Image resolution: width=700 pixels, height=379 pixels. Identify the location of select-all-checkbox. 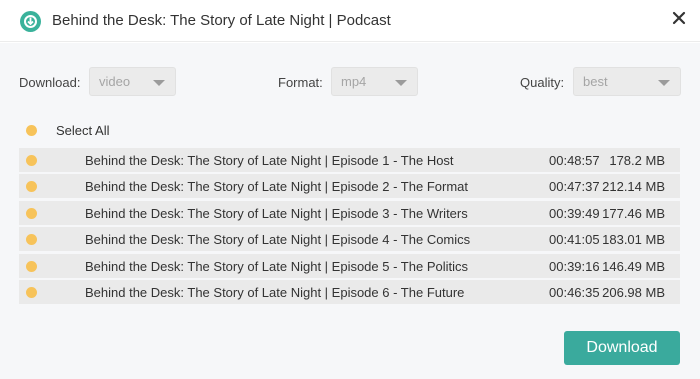
(31, 130).